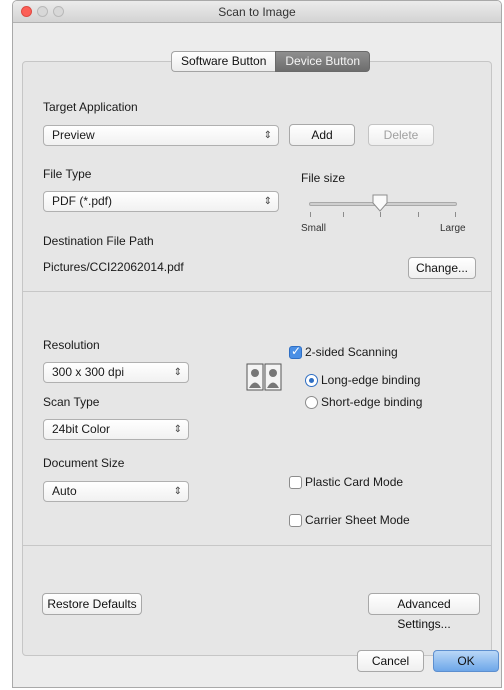 The height and width of the screenshot is (690, 504). Describe the element at coordinates (322, 135) in the screenshot. I see `add-button: Add` at that location.